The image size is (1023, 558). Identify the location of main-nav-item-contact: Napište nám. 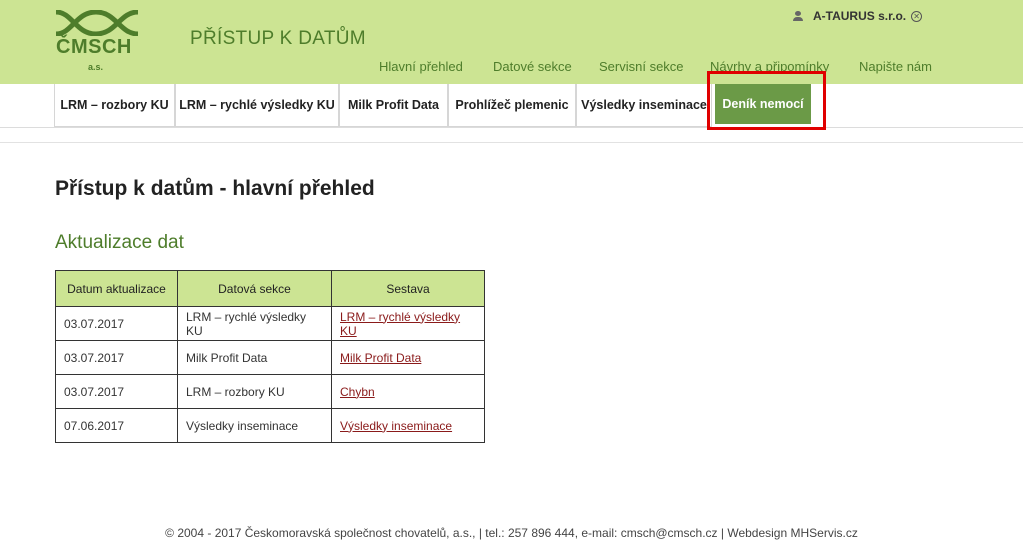
(895, 66).